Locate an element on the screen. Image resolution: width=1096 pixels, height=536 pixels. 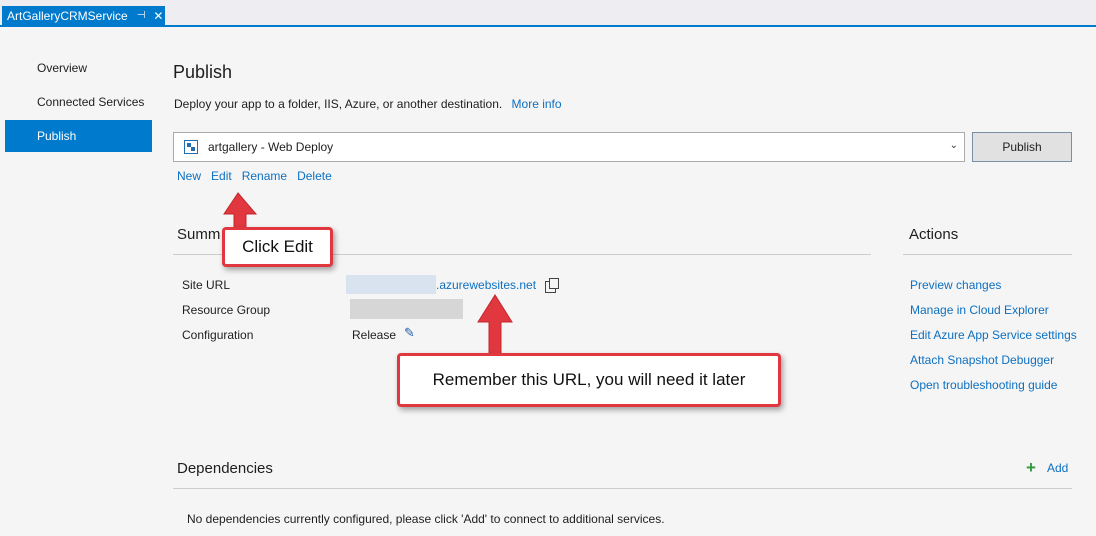
annotation-arrows is located at coordinates (368, 275).